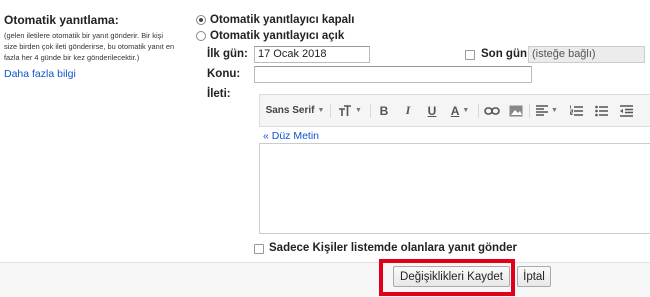 This screenshot has height=297, width=650. I want to click on image-icon, so click(516, 110).